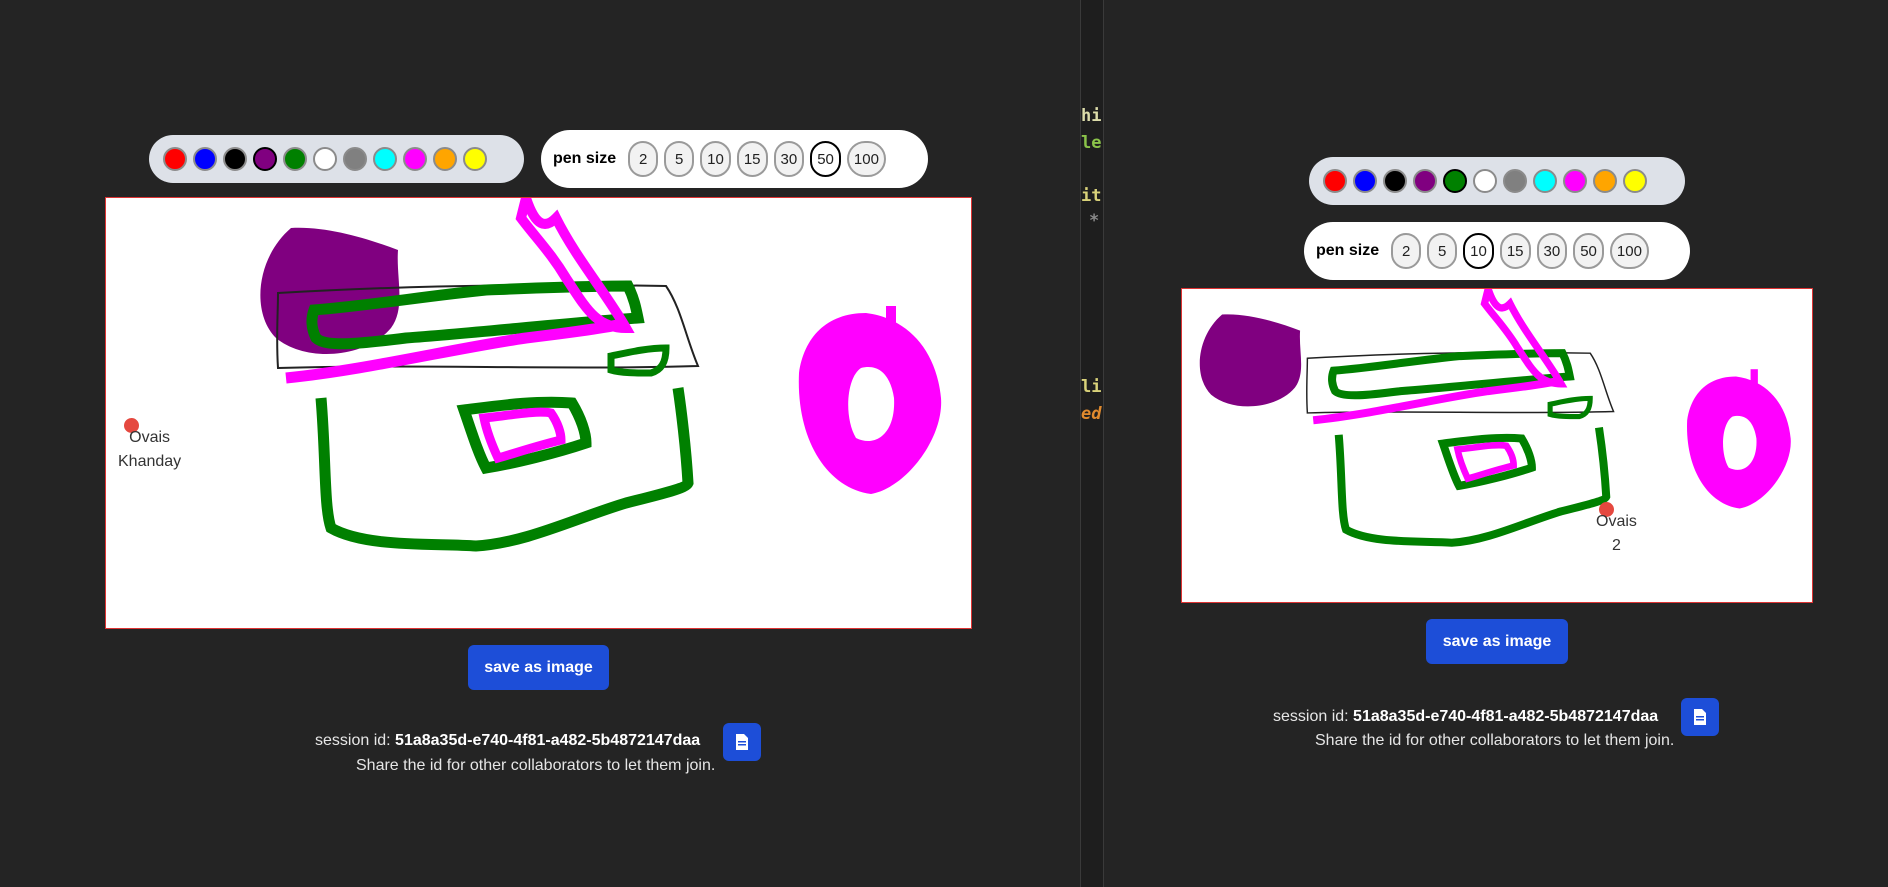 This screenshot has height=887, width=1888. I want to click on collaborator-cursor-label: Ovais 2, so click(1616, 534).